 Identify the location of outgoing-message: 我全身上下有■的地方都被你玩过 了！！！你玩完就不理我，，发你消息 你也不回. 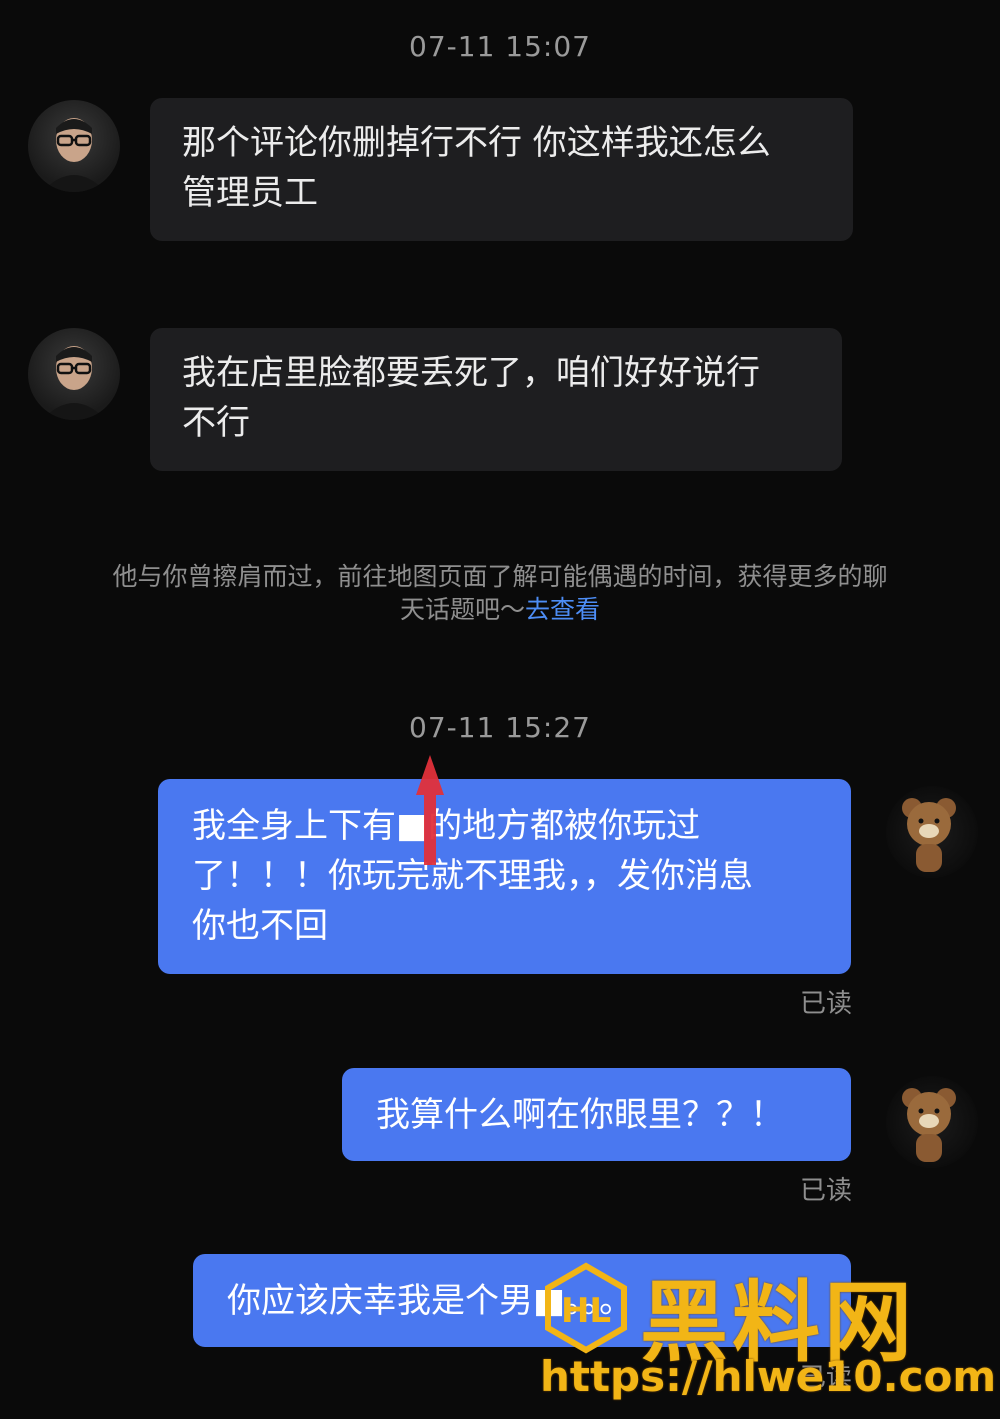
(504, 876).